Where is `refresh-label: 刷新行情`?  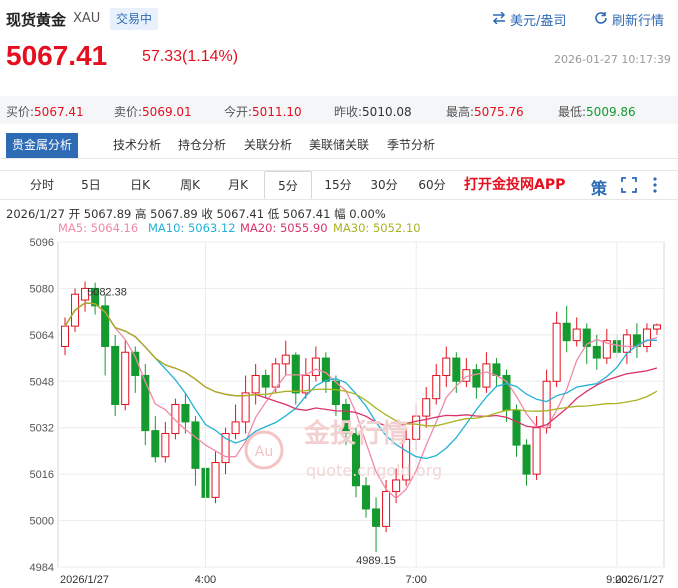
refresh-label: 刷新行情 is located at coordinates (638, 21).